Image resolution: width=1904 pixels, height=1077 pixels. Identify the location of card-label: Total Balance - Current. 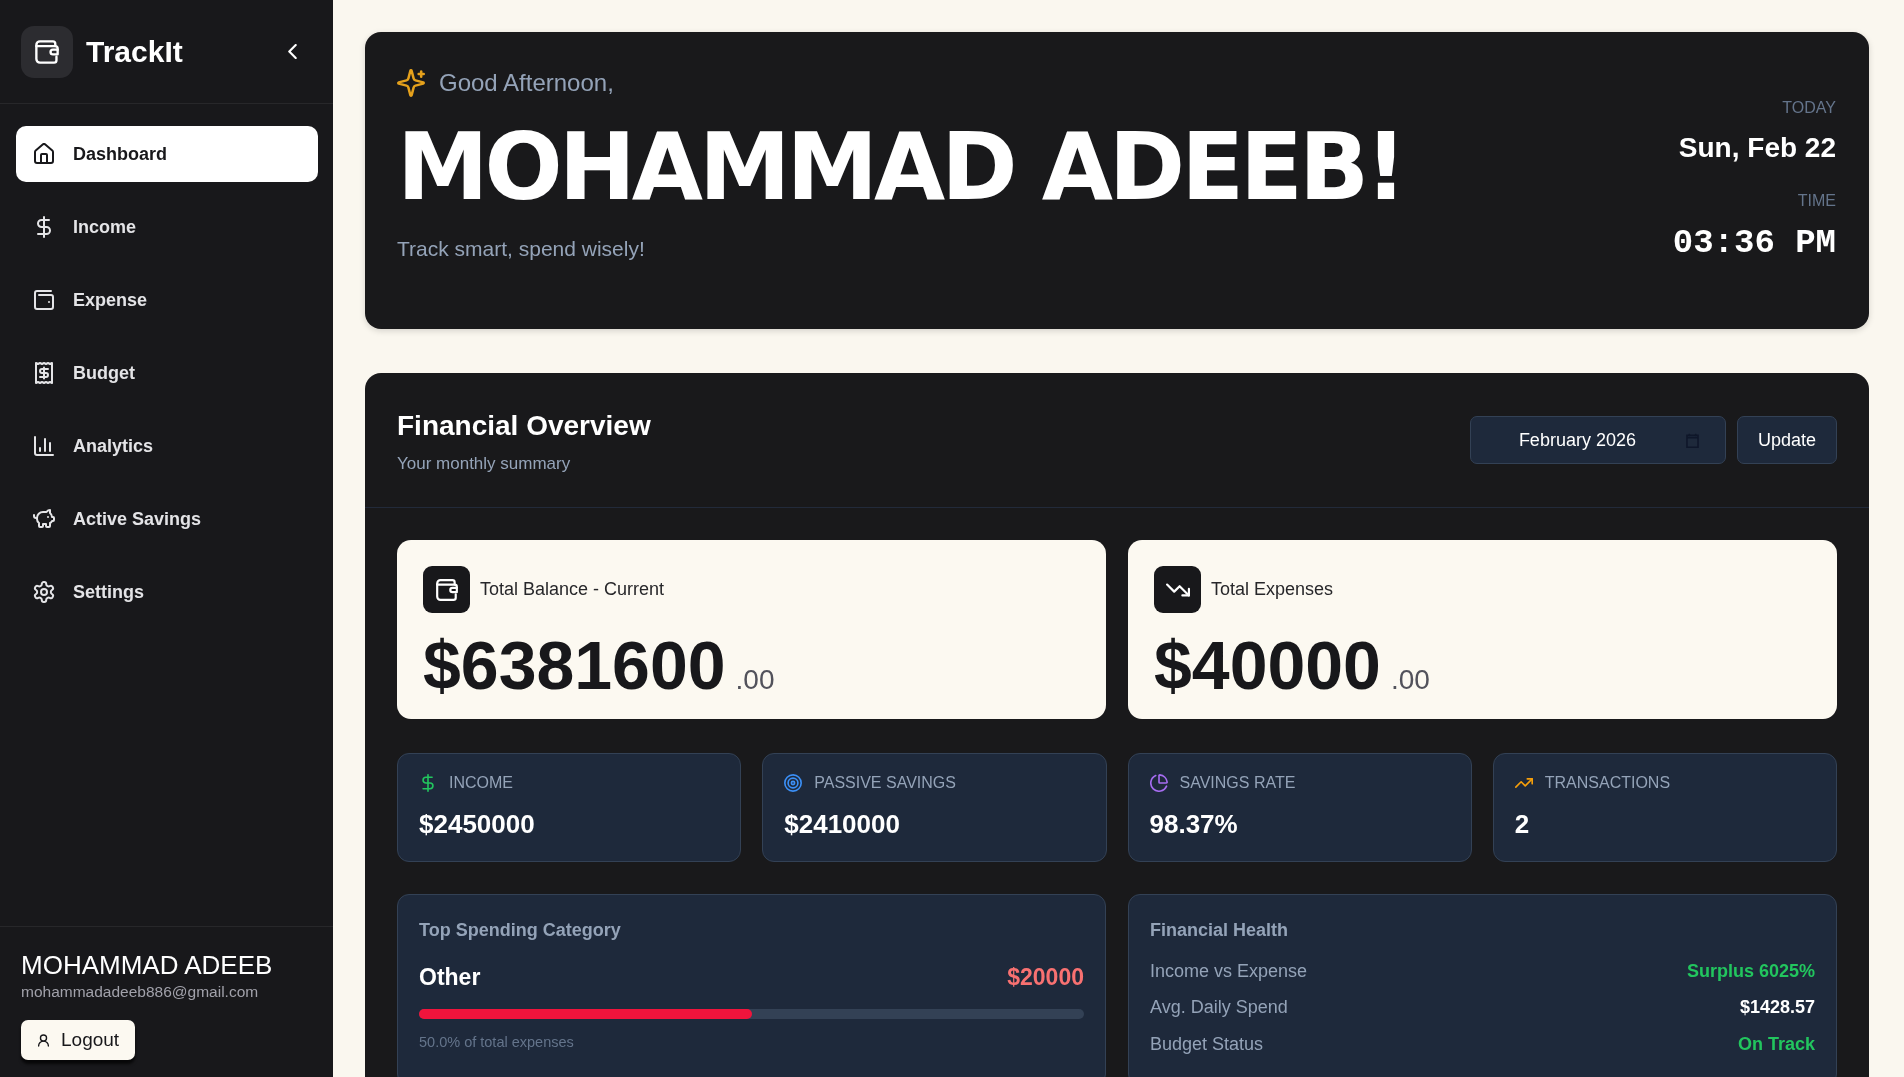
(572, 589).